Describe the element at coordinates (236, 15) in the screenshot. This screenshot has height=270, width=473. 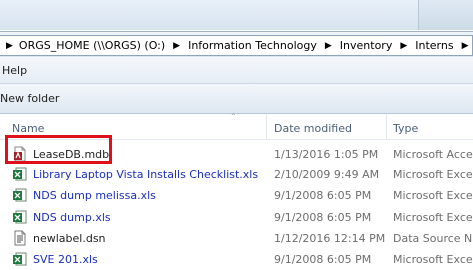
I see `window-top-strip` at that location.